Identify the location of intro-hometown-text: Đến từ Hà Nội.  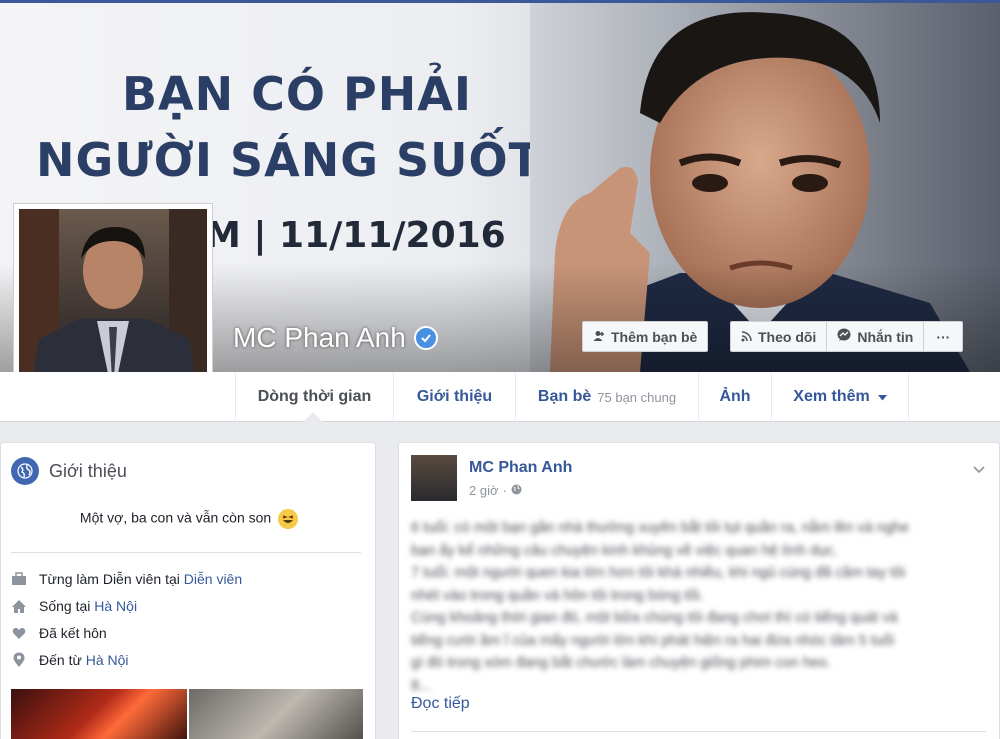
(84, 660).